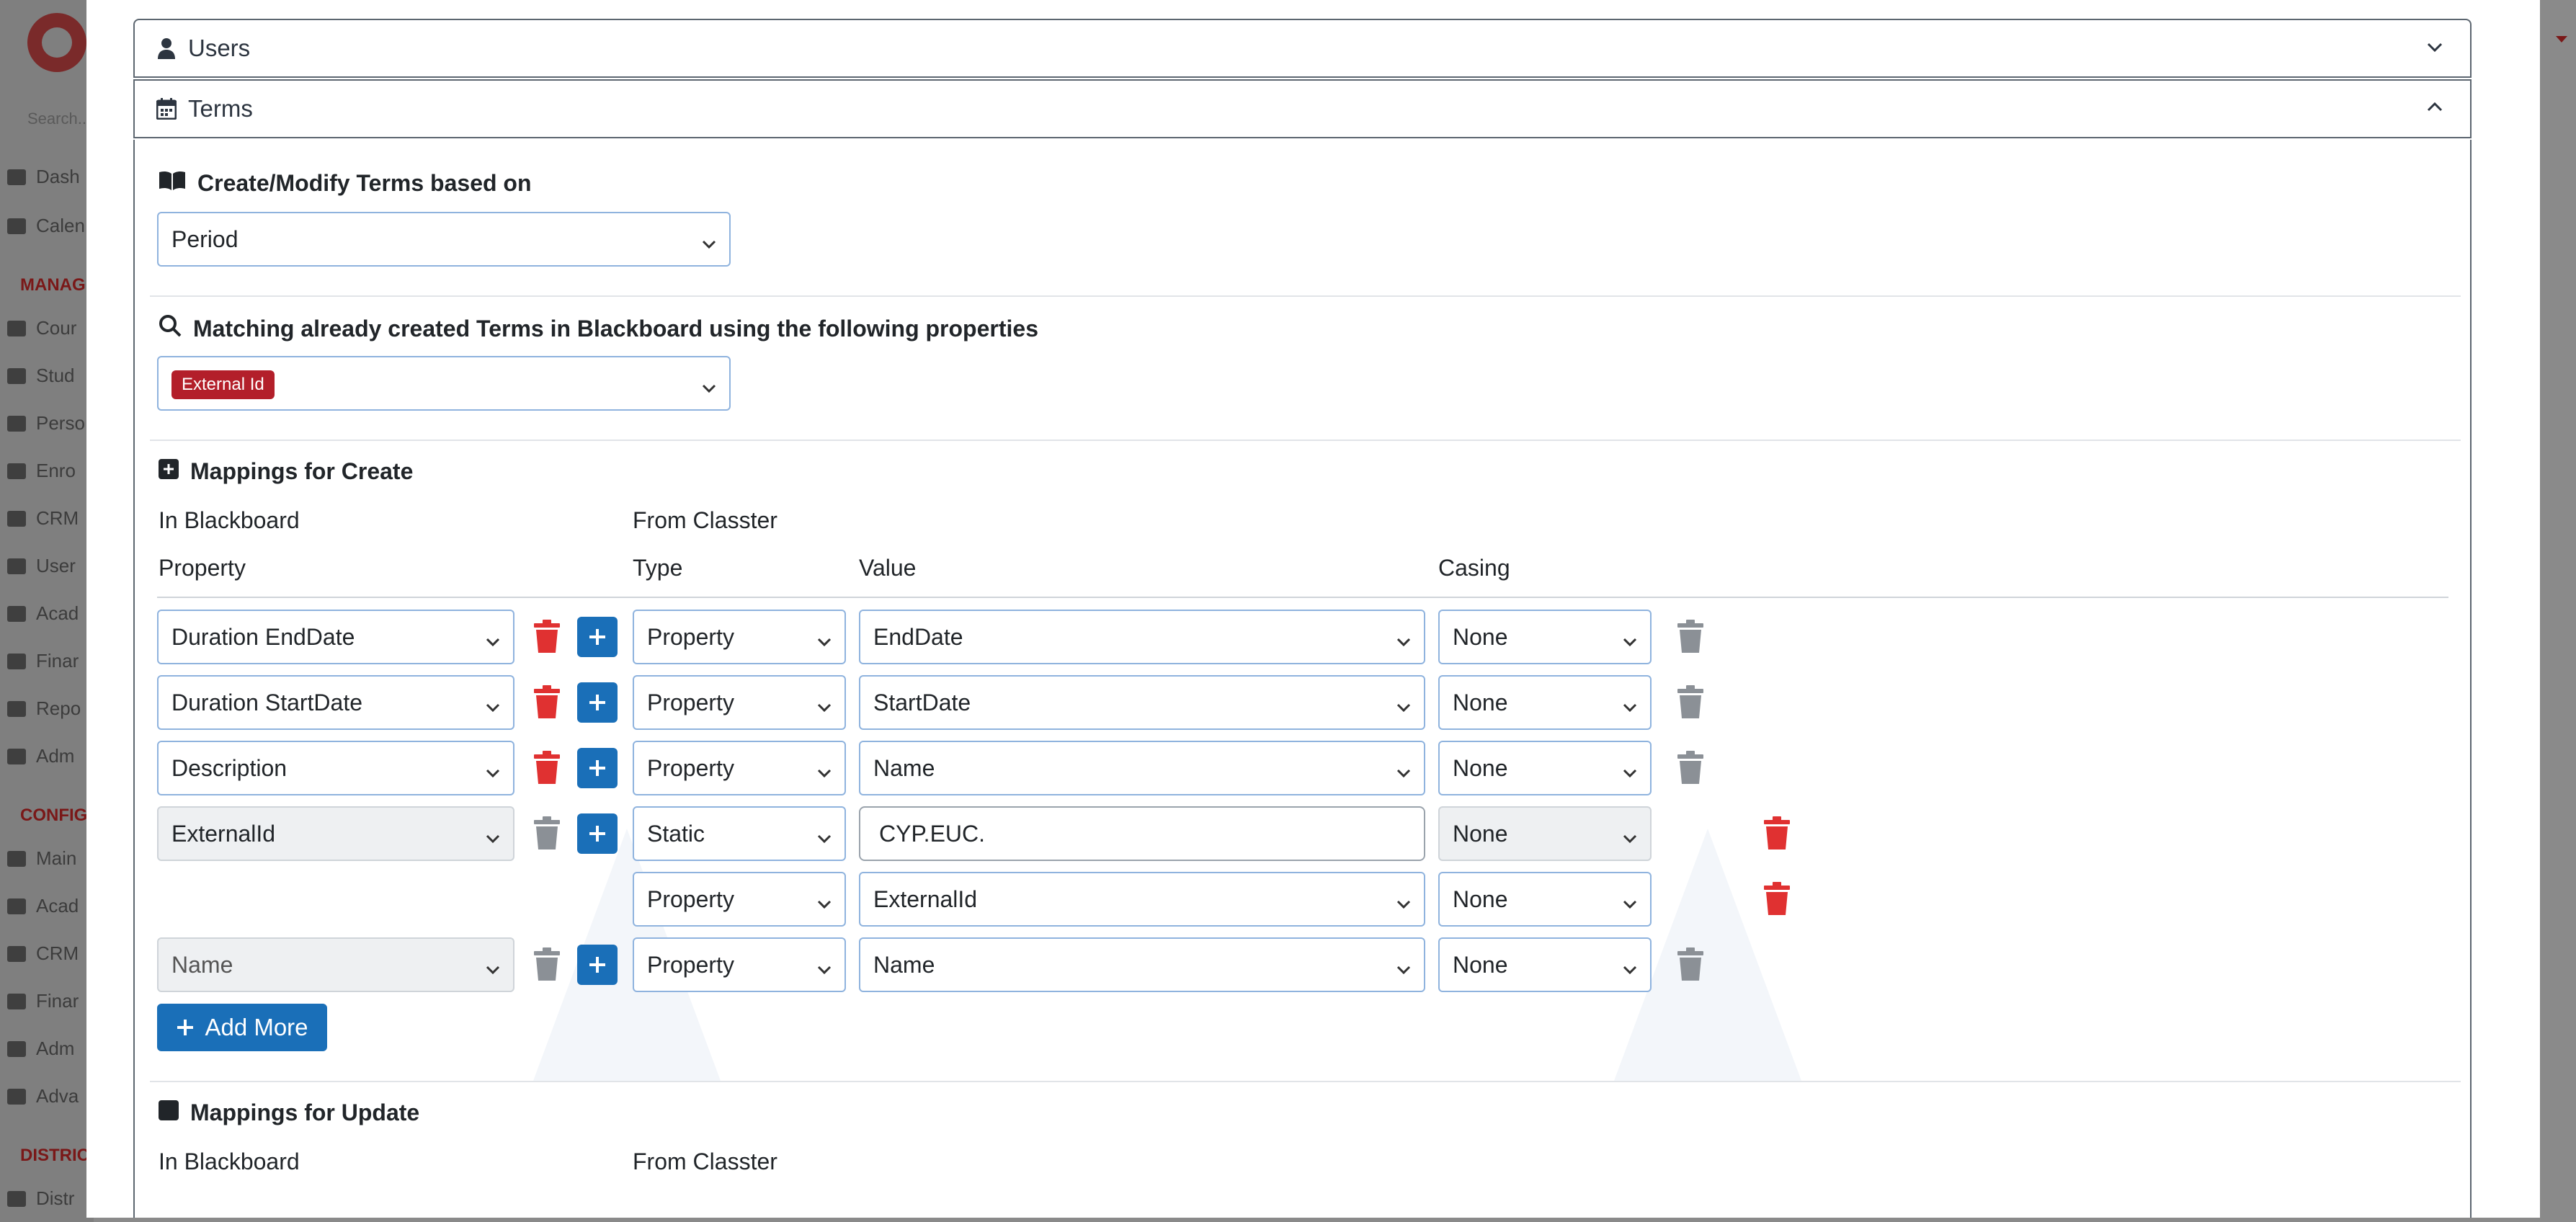 The height and width of the screenshot is (1222, 2576). What do you see at coordinates (739, 833) in the screenshot?
I see `mapping-type-select: Static` at bounding box center [739, 833].